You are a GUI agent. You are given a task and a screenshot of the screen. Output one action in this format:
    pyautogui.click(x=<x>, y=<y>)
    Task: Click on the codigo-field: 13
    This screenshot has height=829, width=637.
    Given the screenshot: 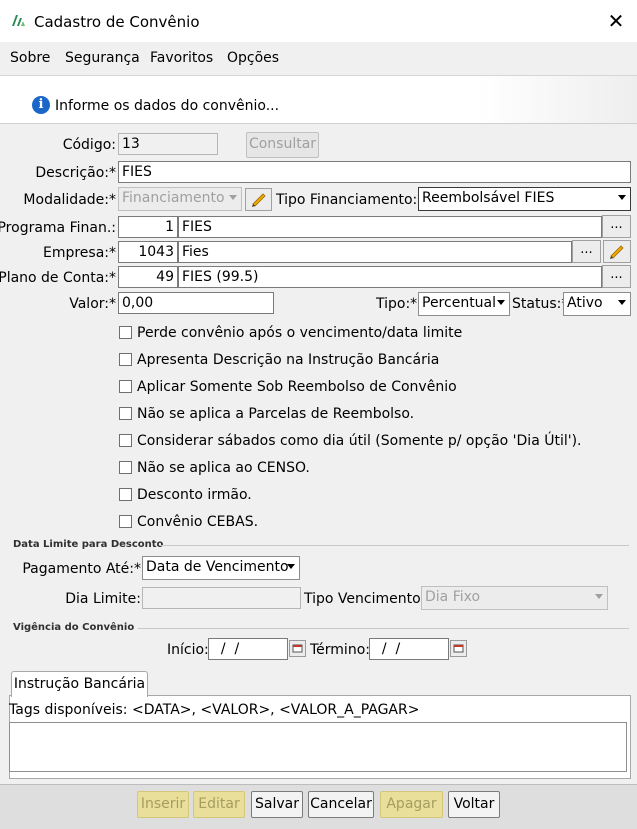 What is the action you would take?
    pyautogui.click(x=168, y=144)
    